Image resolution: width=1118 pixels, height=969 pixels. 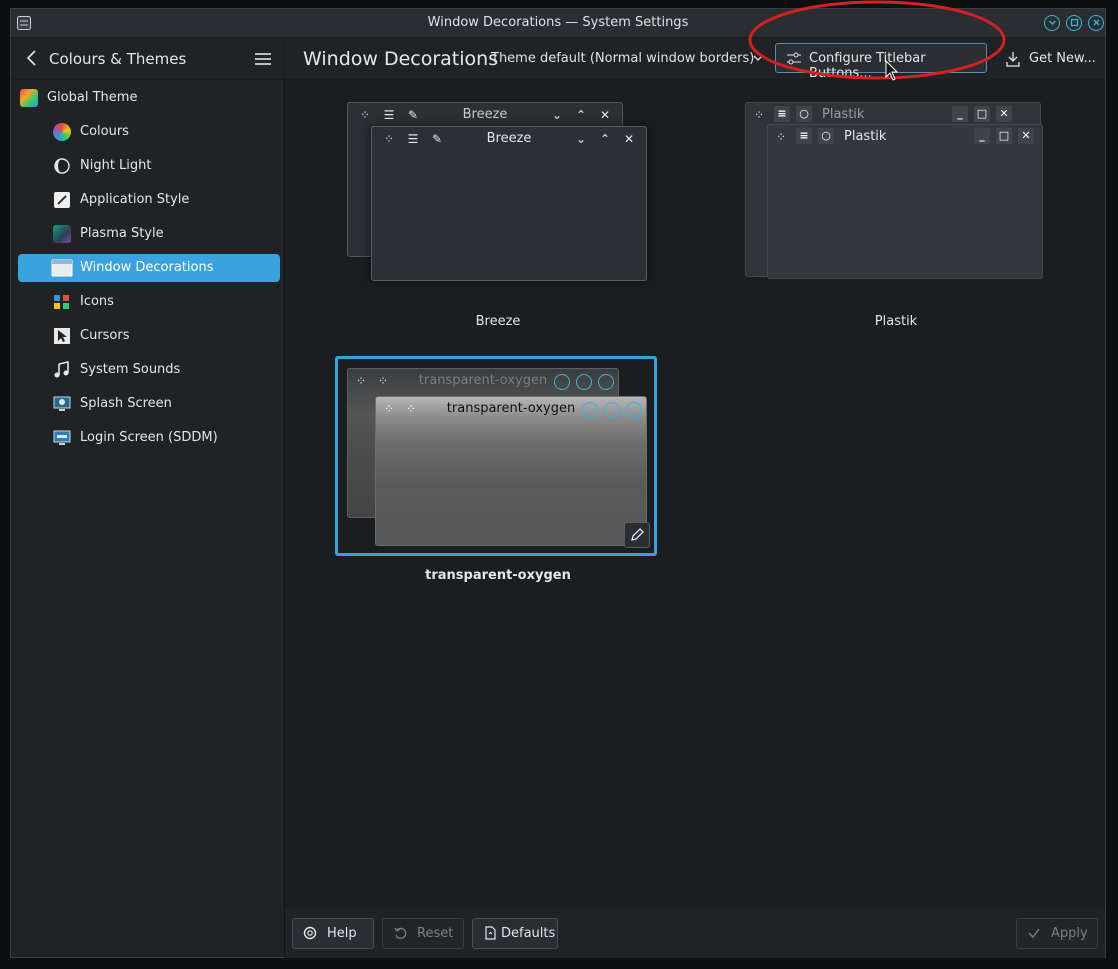 What do you see at coordinates (509, 203) in the screenshot?
I see `preview-active-window: ⁘ ☰ ✎ Breeze ⌄ ⌃ ✕` at bounding box center [509, 203].